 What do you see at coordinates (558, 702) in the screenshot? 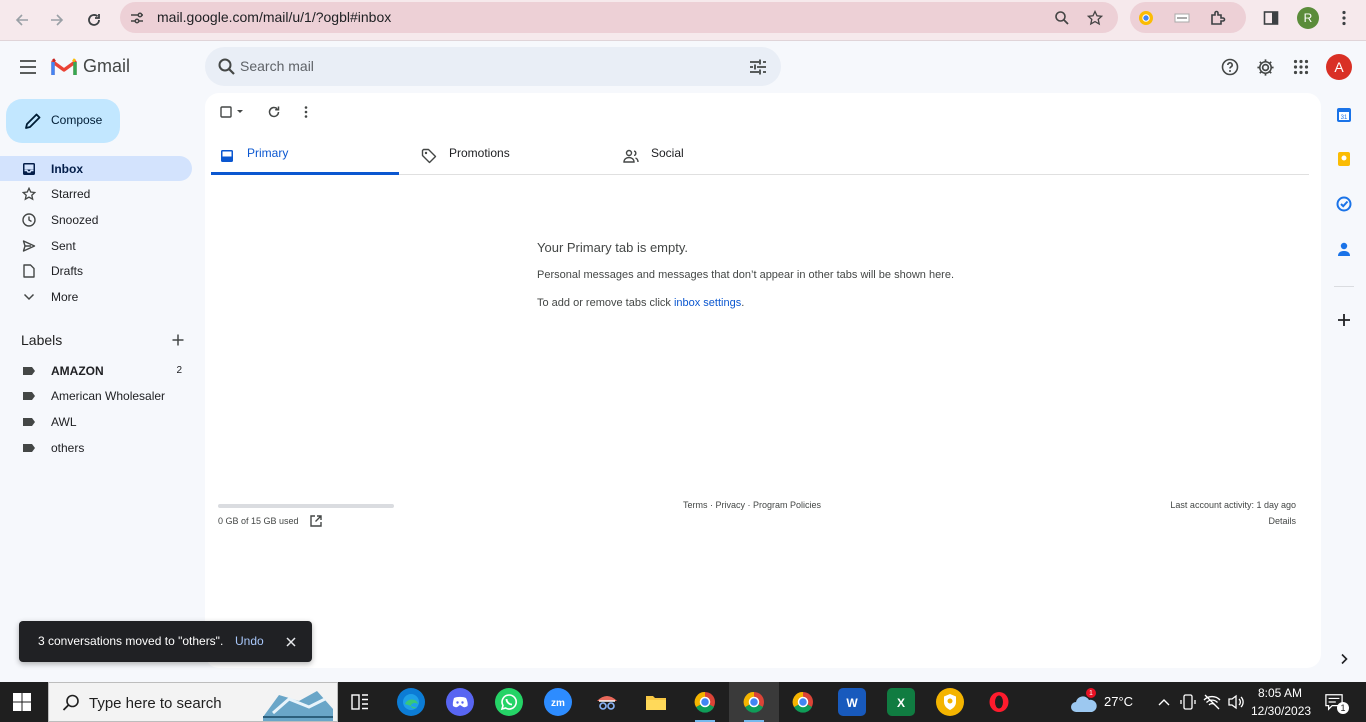
I see `taskbar-zoom: zm` at bounding box center [558, 702].